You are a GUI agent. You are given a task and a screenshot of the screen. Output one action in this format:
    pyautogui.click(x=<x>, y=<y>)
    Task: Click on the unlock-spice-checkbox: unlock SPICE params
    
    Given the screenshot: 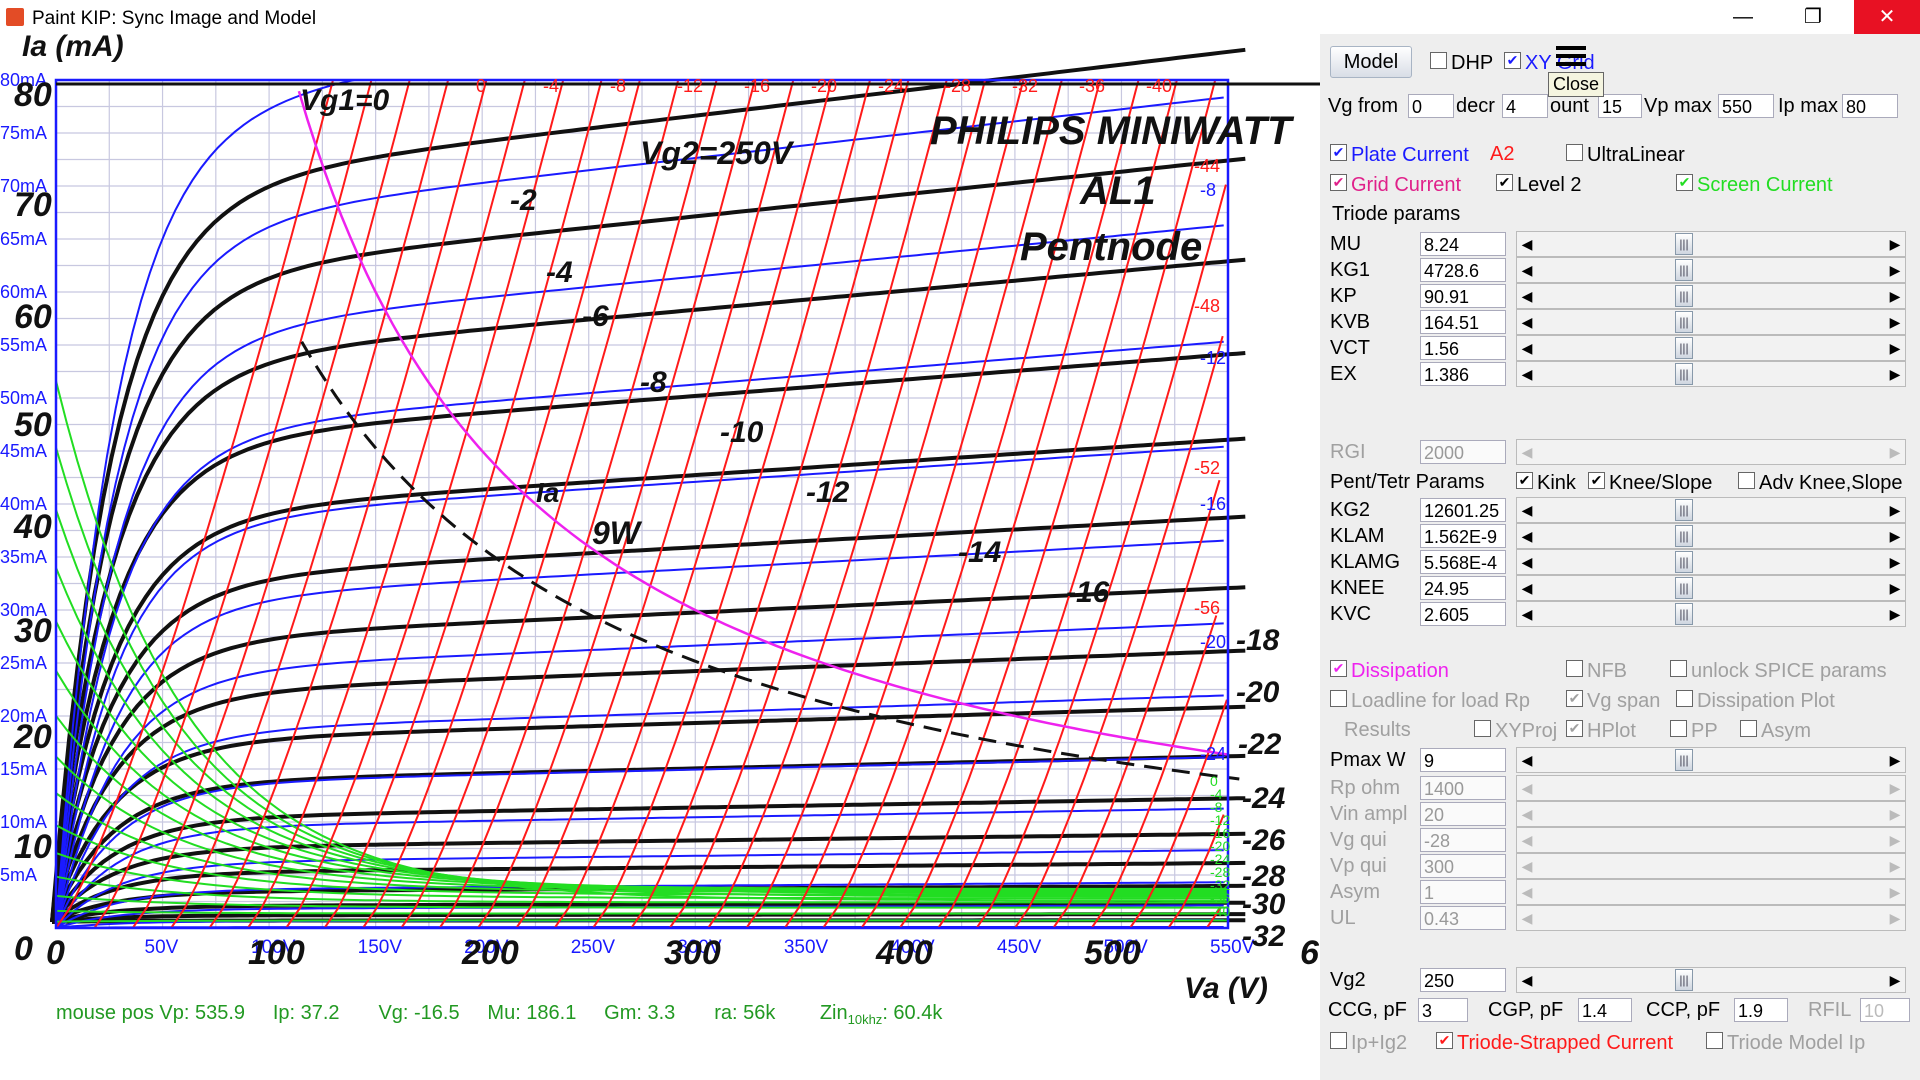 What is the action you would take?
    pyautogui.click(x=1778, y=670)
    